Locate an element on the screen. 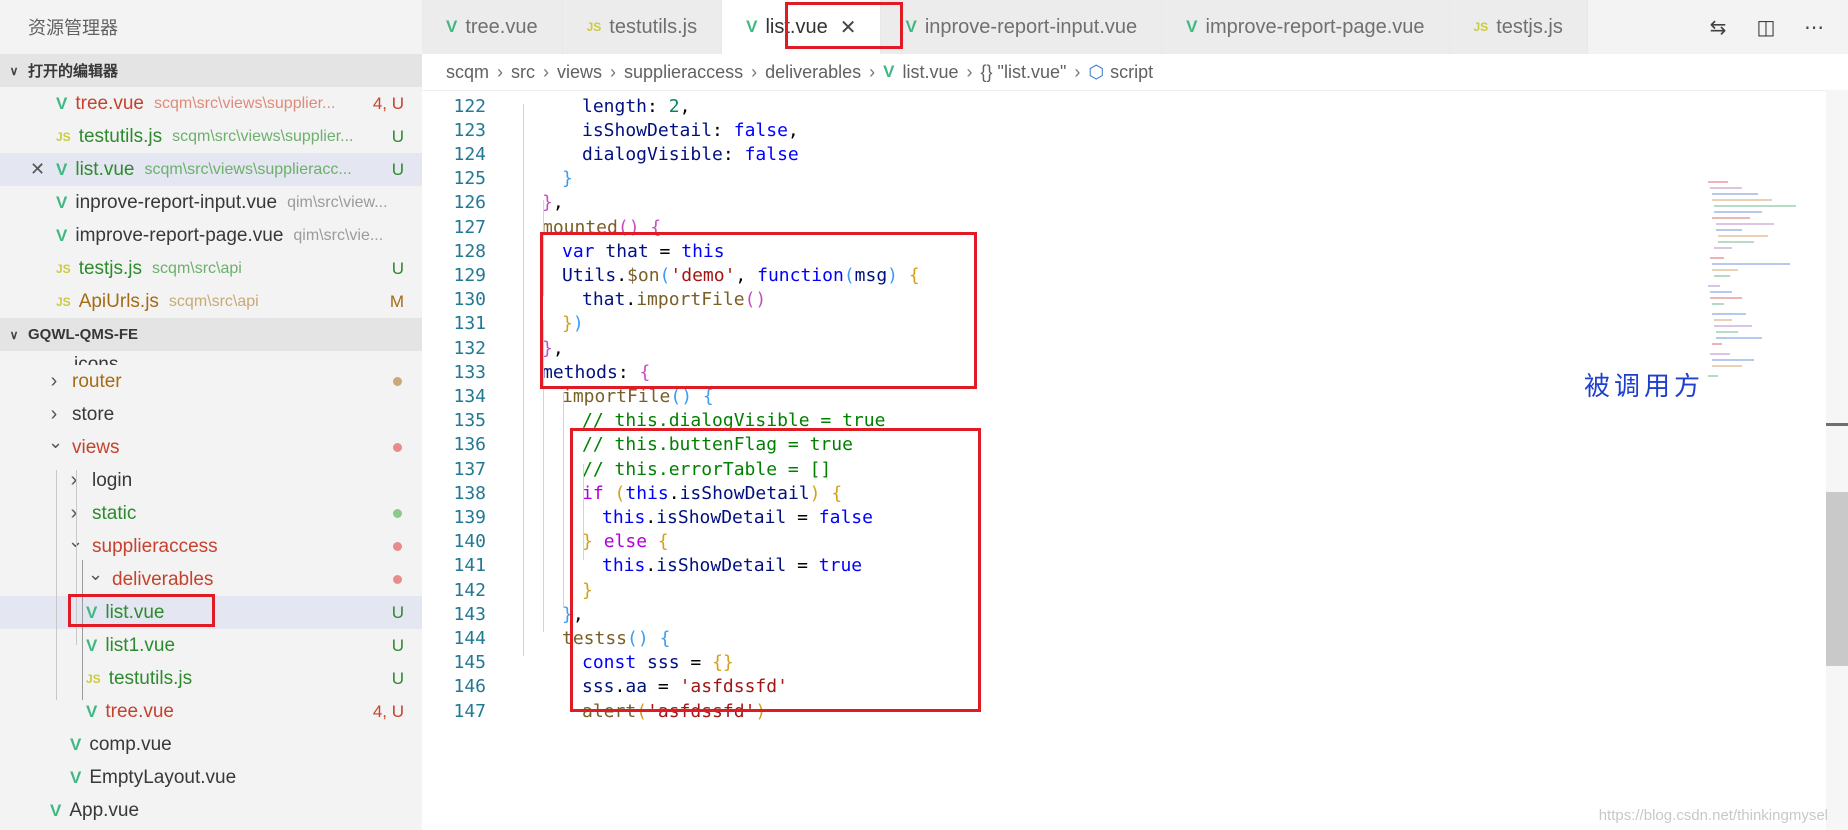 The width and height of the screenshot is (1848, 830). tab-improve-report-page-vue: Vimprove-report-page.vue is located at coordinates (1306, 27).